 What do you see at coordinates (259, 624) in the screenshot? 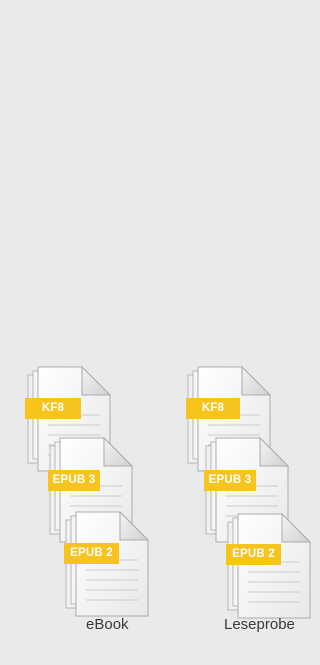
I see `leseprobe-label: Leseprobe` at bounding box center [259, 624].